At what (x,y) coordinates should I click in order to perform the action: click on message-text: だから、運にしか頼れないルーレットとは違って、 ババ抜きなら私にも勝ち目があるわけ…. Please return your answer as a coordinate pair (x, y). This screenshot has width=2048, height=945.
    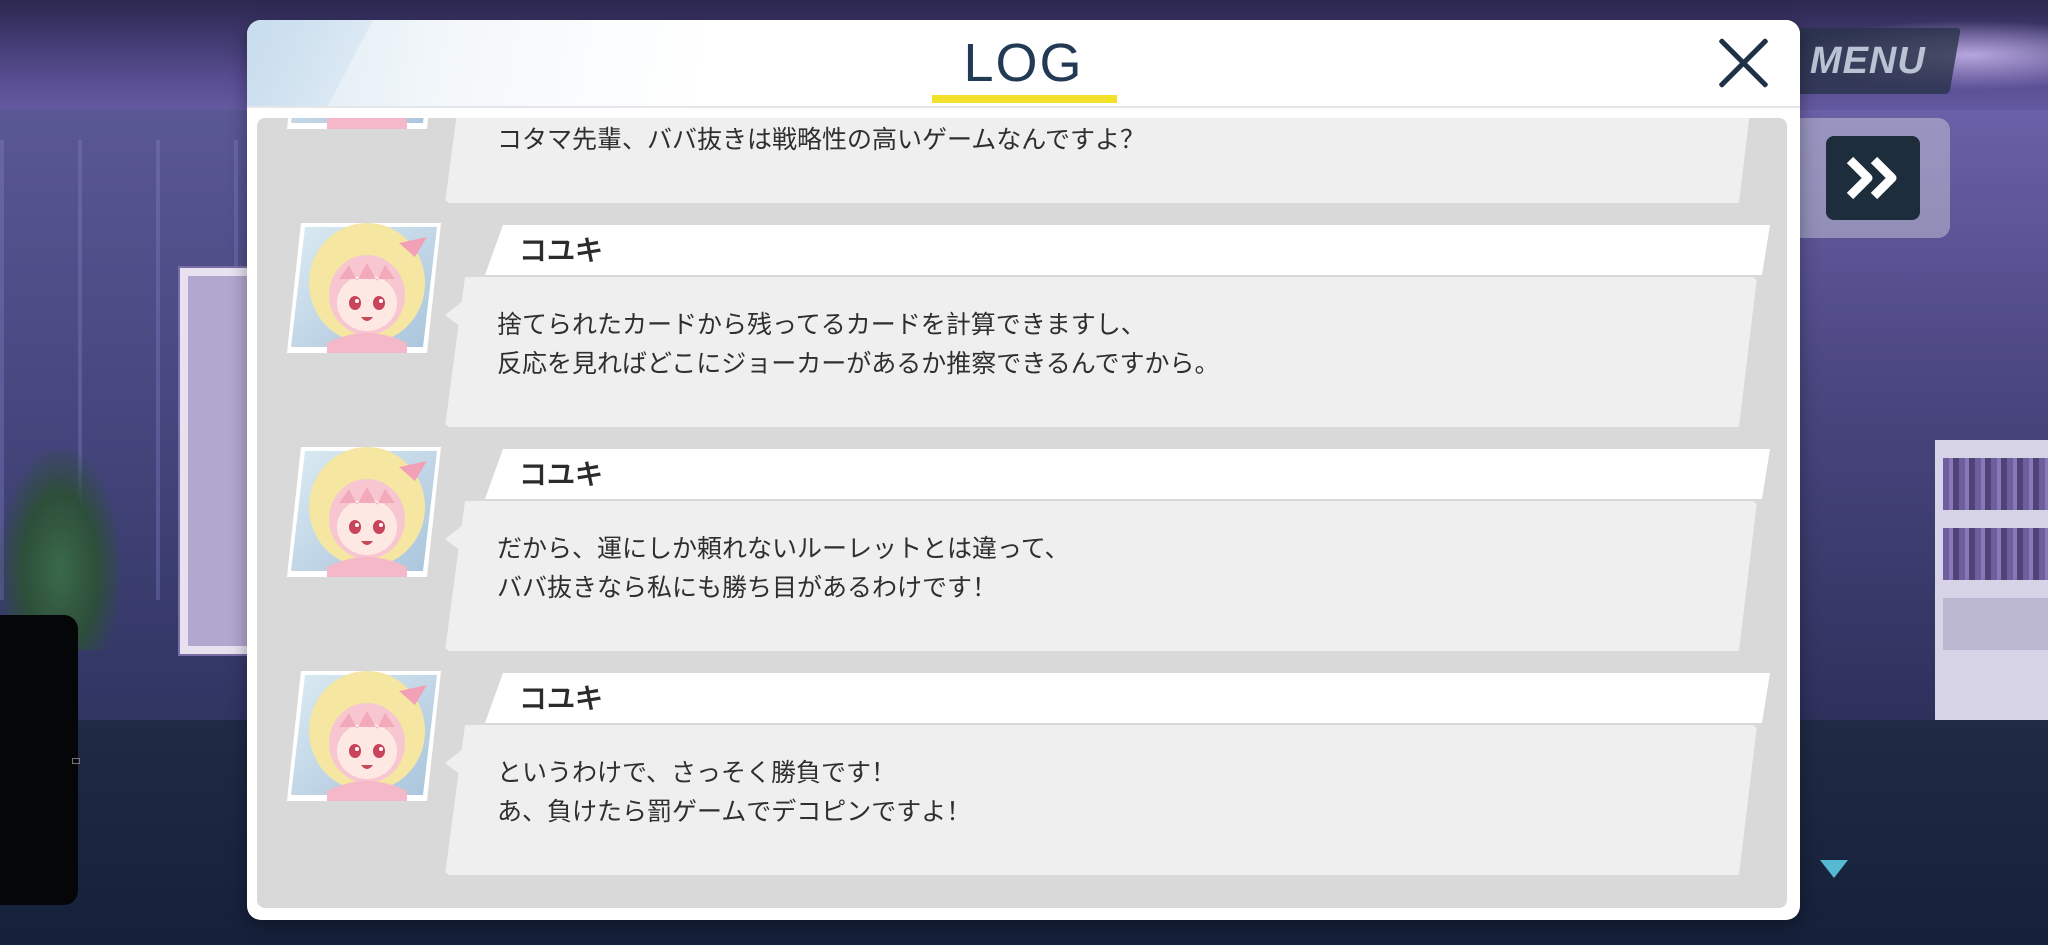
    Looking at the image, I should click on (783, 568).